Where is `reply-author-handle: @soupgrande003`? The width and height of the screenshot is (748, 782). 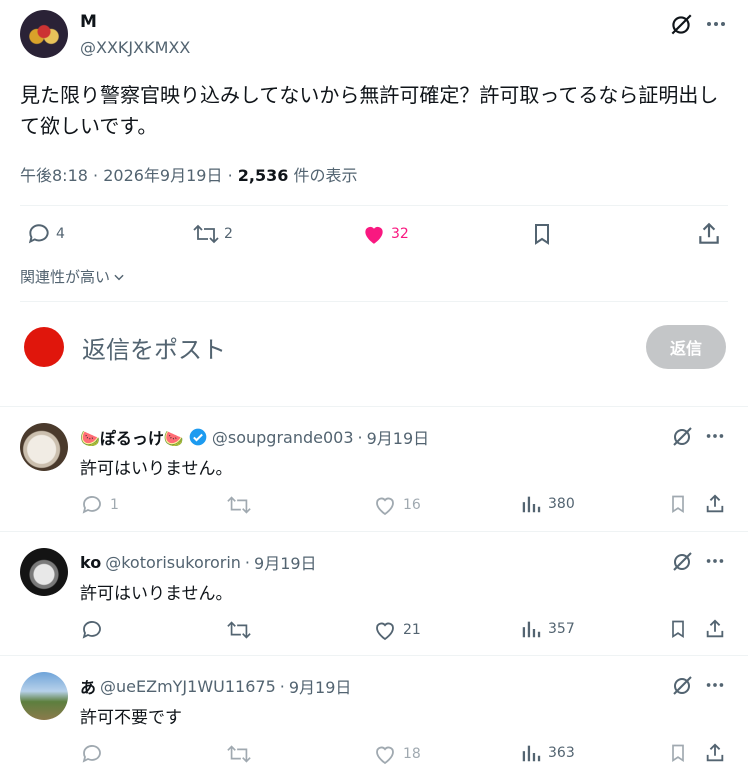
reply-author-handle: @soupgrande003 is located at coordinates (283, 437).